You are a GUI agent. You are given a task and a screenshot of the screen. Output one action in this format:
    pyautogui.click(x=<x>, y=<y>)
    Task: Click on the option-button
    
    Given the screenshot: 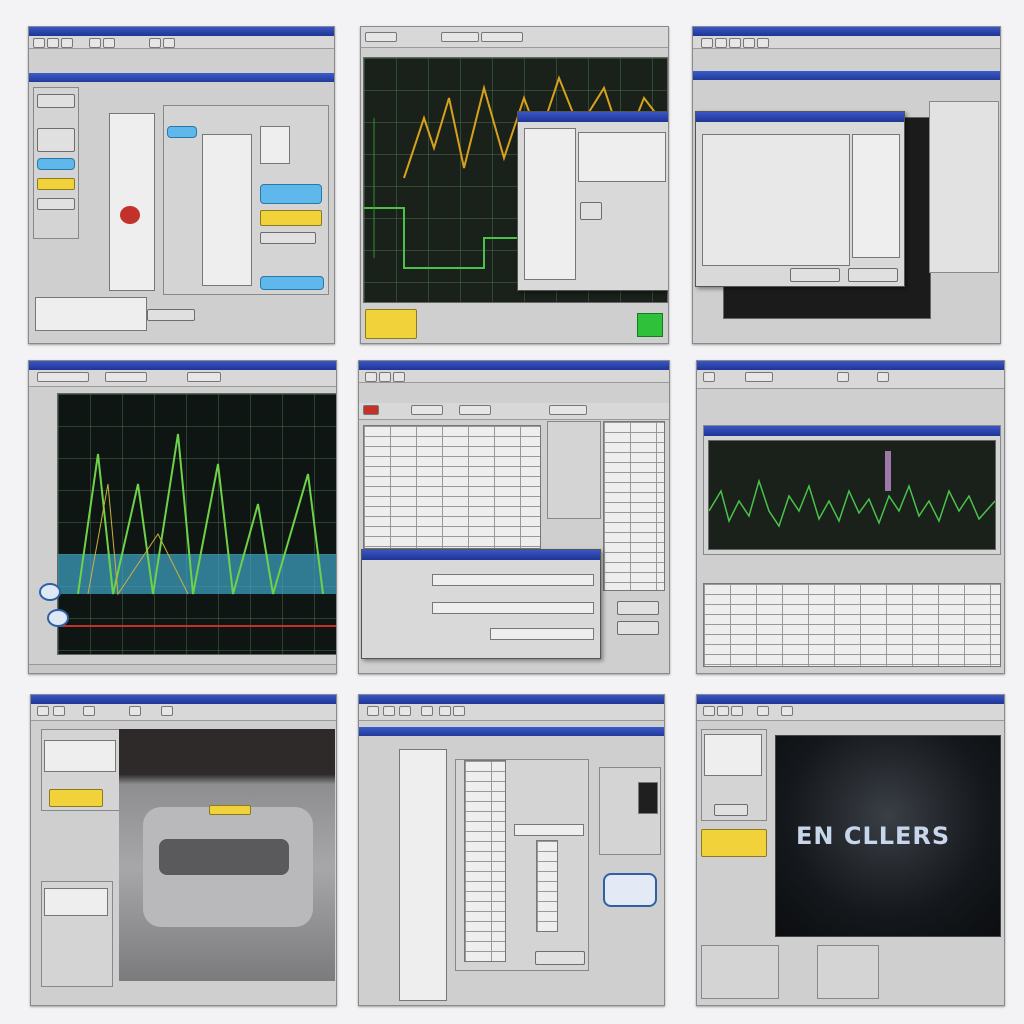 What is the action you would take?
    pyautogui.click(x=182, y=132)
    